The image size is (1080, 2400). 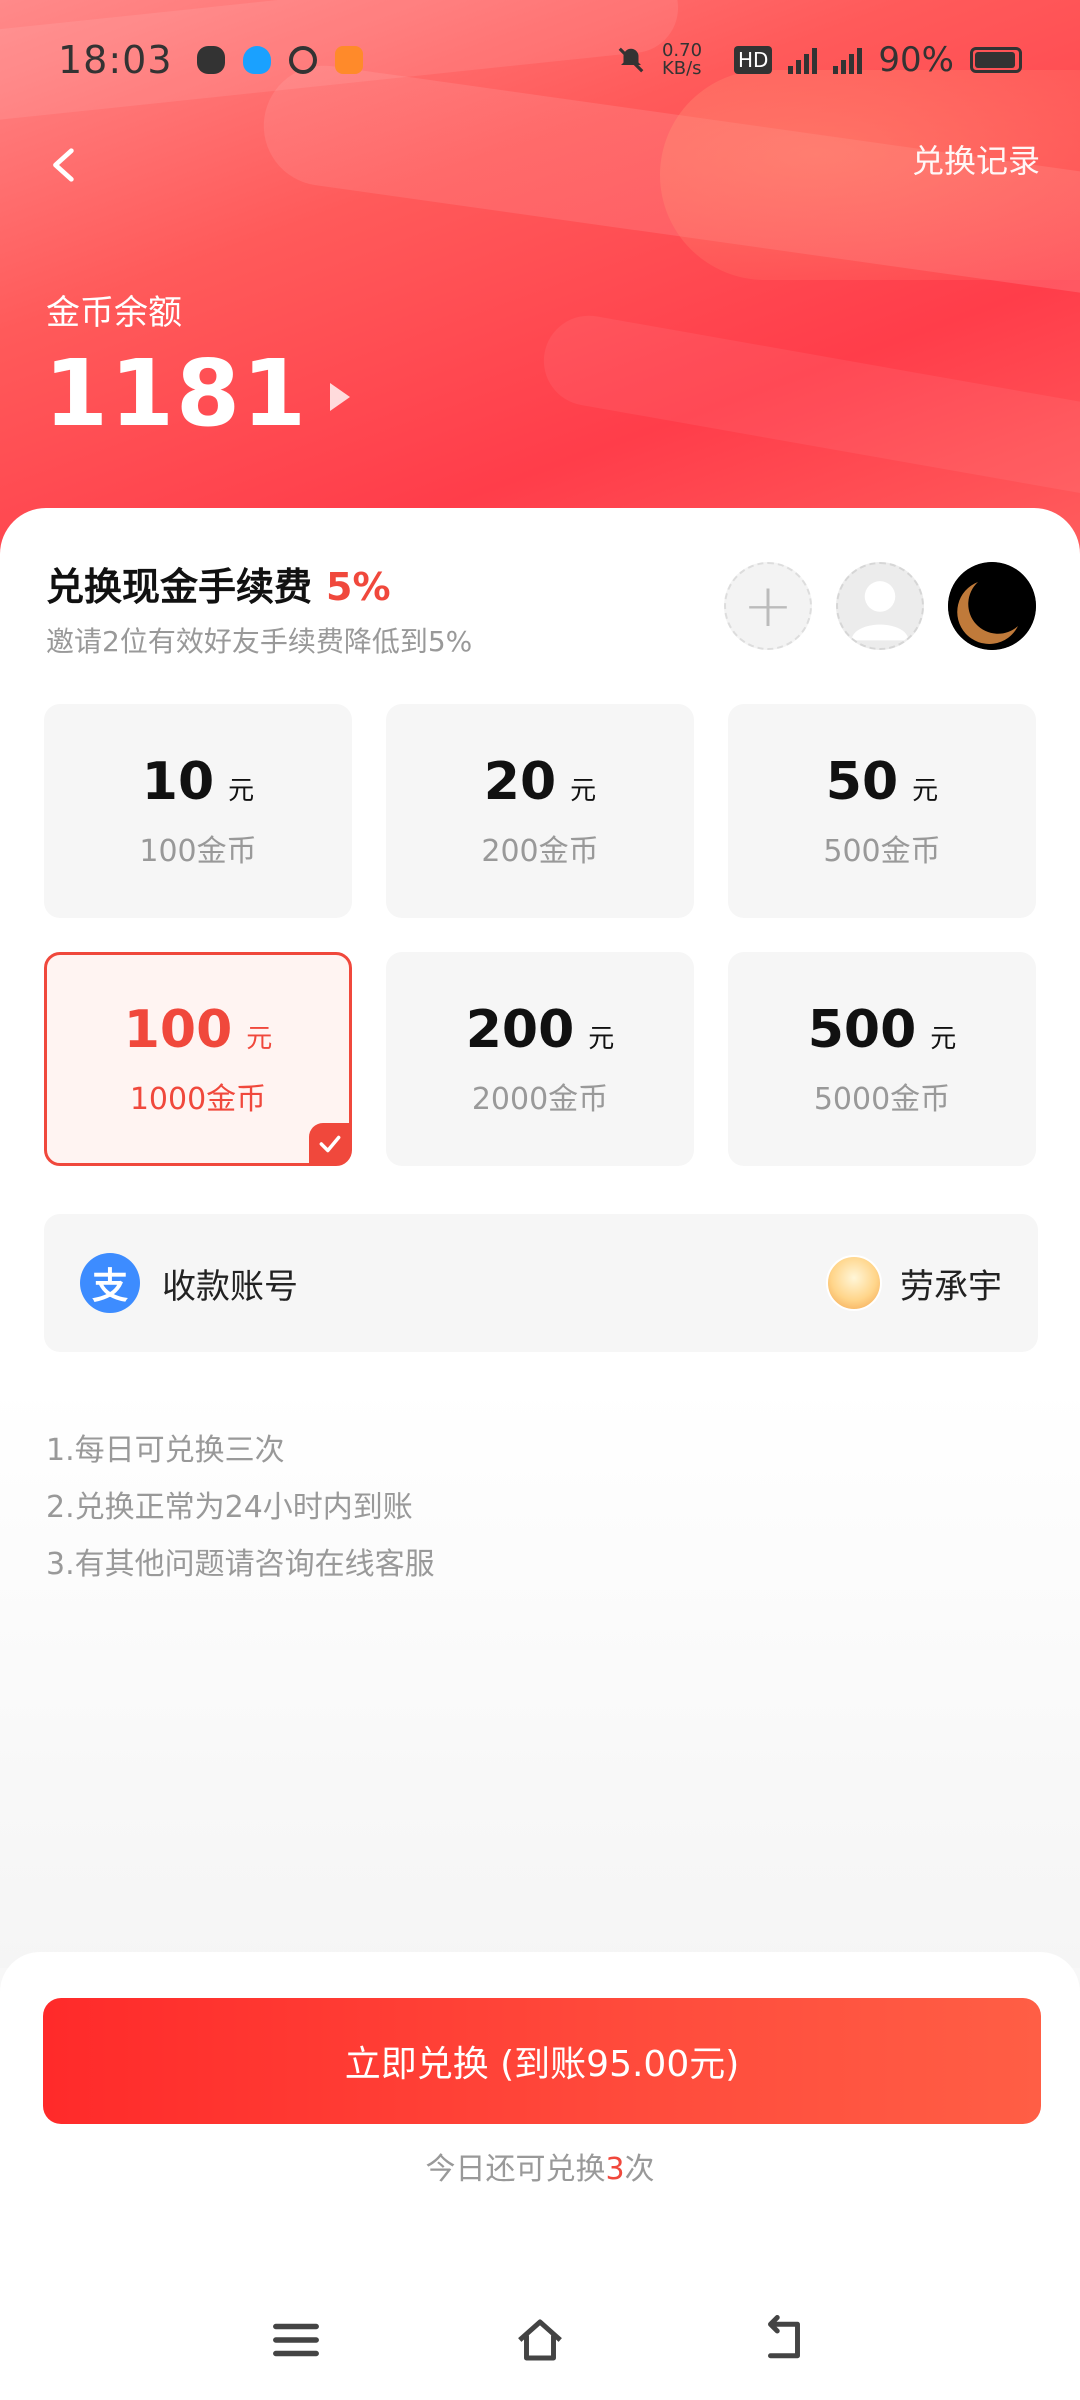 What do you see at coordinates (542, 2061) in the screenshot?
I see `exchange-now-button: 立即兑换 (到账95.00元)` at bounding box center [542, 2061].